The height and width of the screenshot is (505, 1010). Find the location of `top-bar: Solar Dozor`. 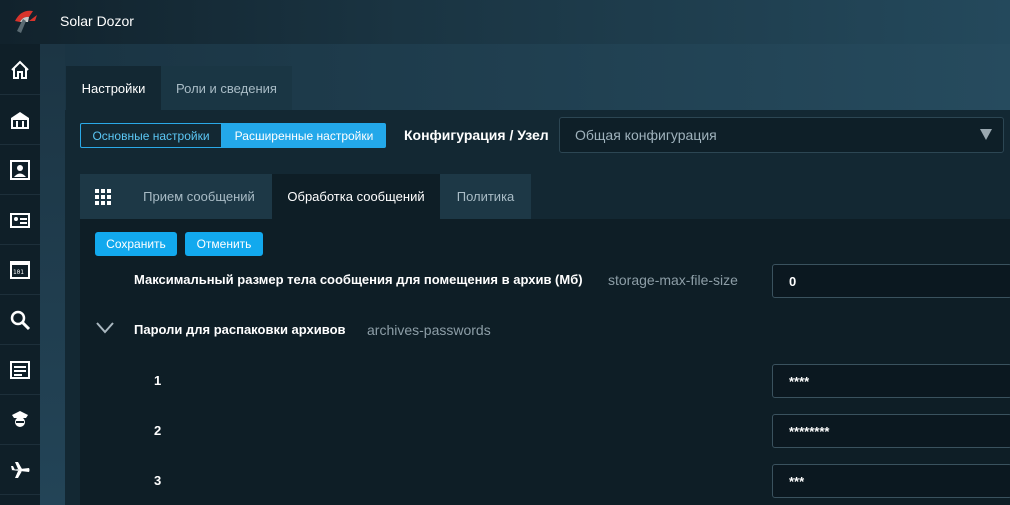

top-bar: Solar Dozor is located at coordinates (505, 22).